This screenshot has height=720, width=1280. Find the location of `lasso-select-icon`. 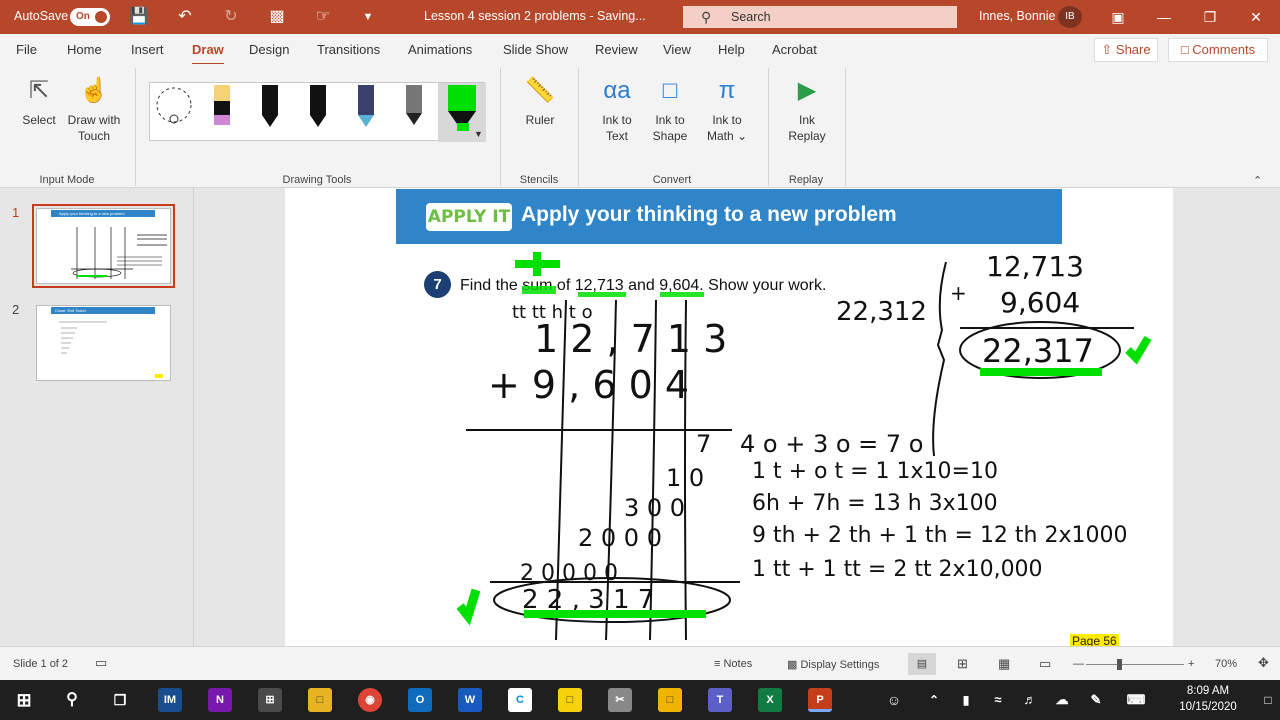

lasso-select-icon is located at coordinates (174, 105).